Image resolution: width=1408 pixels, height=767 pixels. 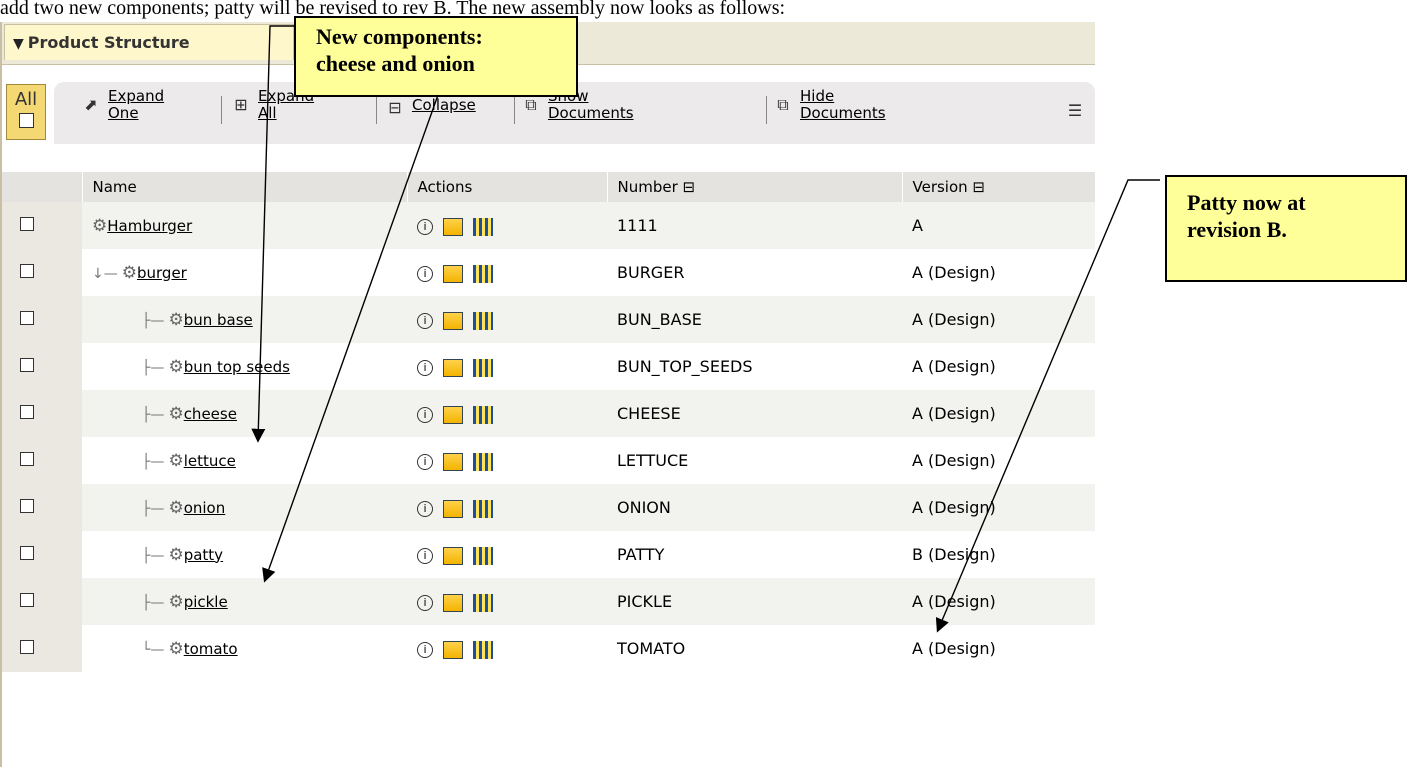 I want to click on assembly-icon: ⚙, so click(x=100, y=225).